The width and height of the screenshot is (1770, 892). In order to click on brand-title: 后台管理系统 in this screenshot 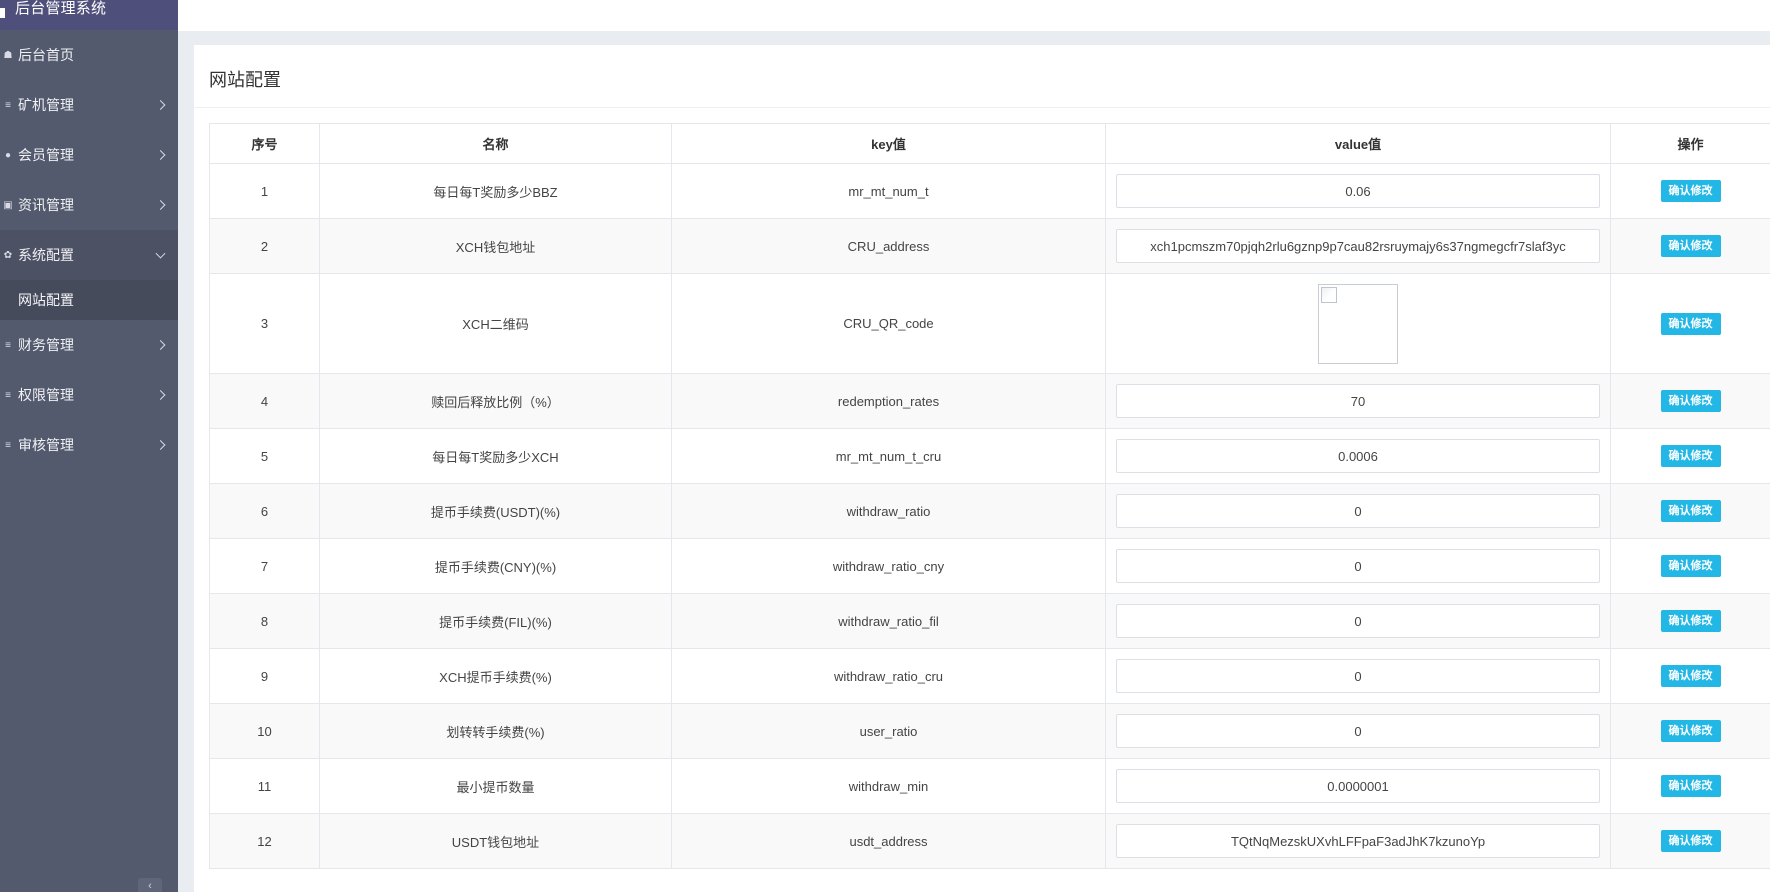, I will do `click(61, 8)`.